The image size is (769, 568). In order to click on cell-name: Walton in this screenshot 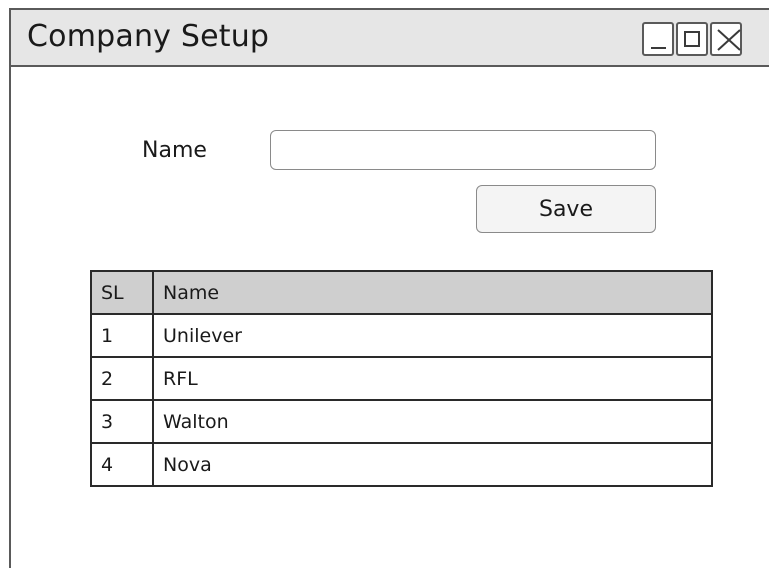, I will do `click(432, 421)`.